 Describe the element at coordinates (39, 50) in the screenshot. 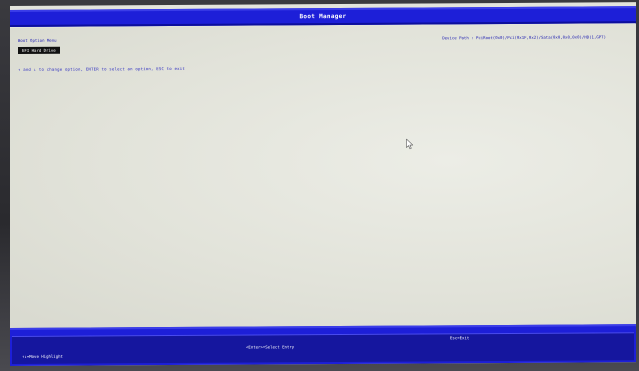

I see `boot-option-item: EFI Hard Drive` at that location.